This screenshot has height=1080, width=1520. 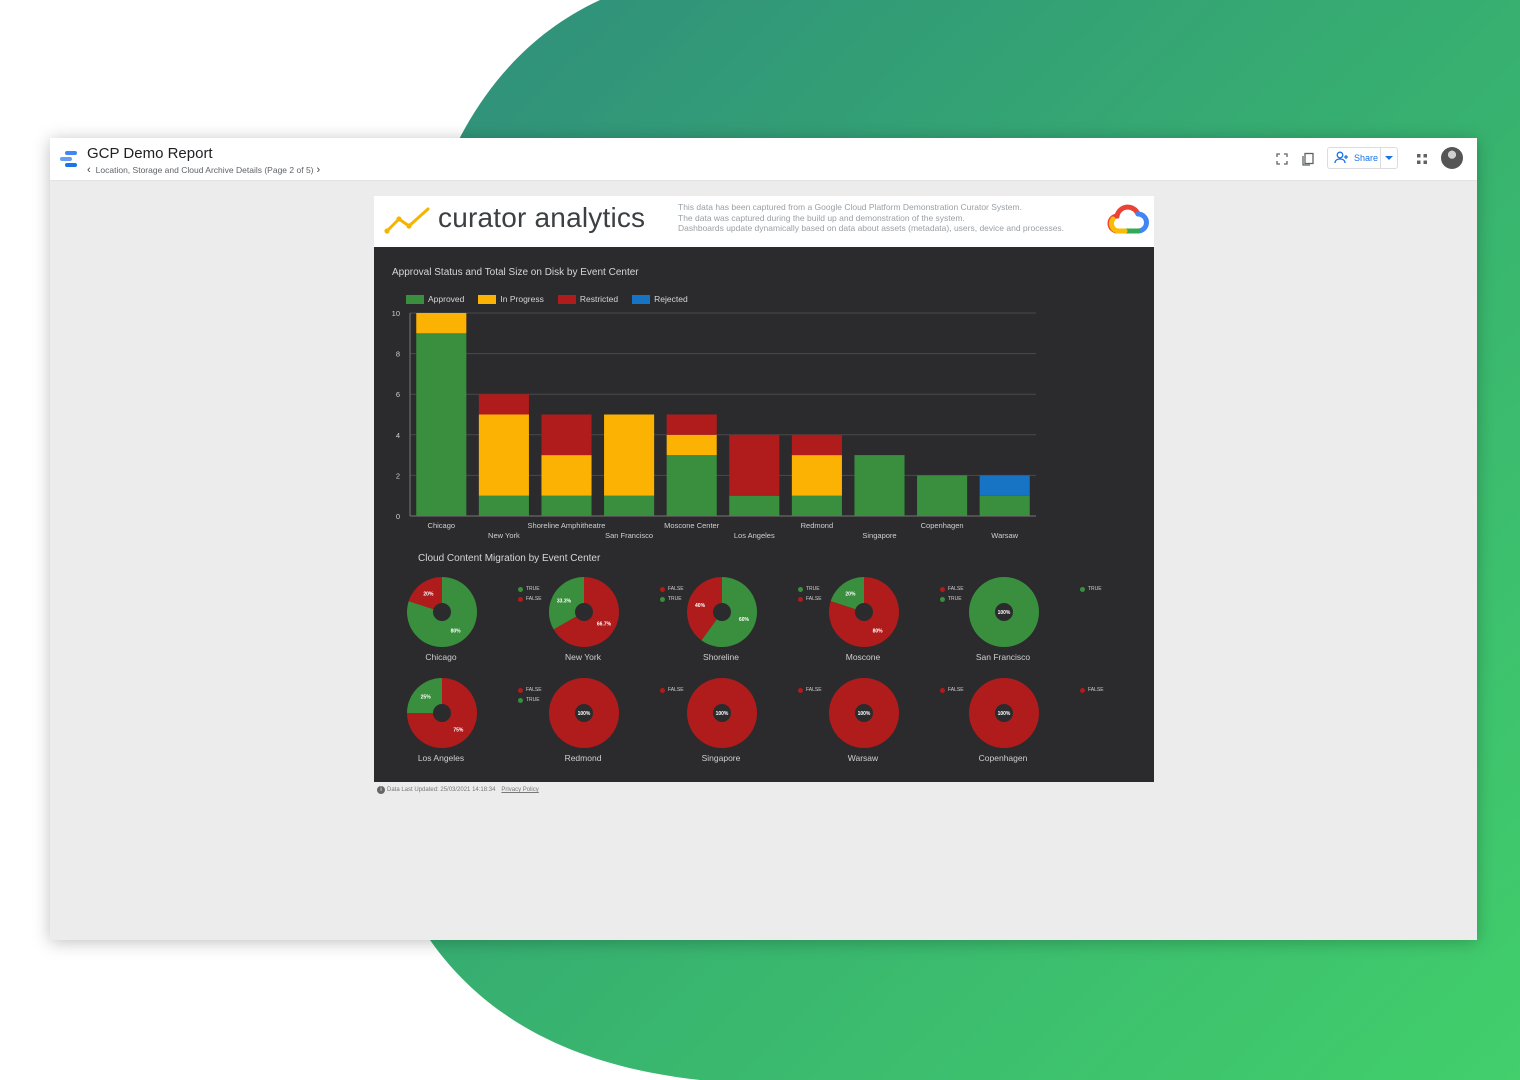 What do you see at coordinates (519, 790) in the screenshot?
I see `privacy-policy-link: Privacy Policy` at bounding box center [519, 790].